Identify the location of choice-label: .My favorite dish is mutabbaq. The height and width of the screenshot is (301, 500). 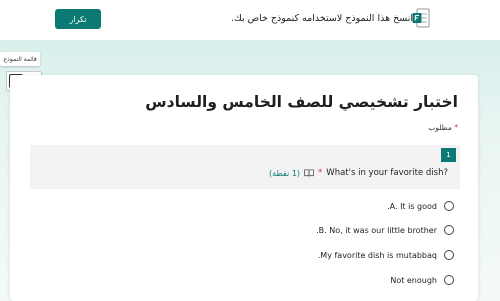
(377, 255).